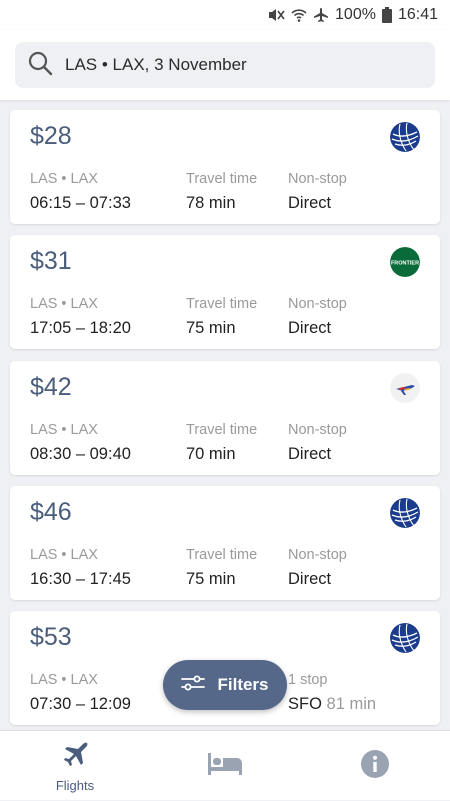 This screenshot has width=450, height=801. Describe the element at coordinates (51, 512) in the screenshot. I see `flight-price: $46` at that location.